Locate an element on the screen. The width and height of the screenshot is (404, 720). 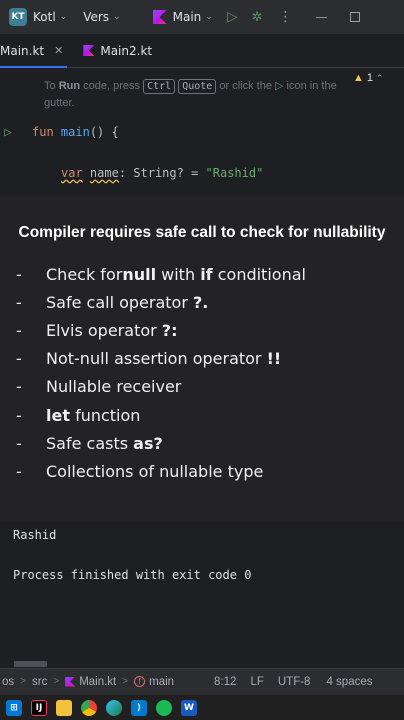
list-item: - Collections of nullable type is located at coordinates (161, 471).